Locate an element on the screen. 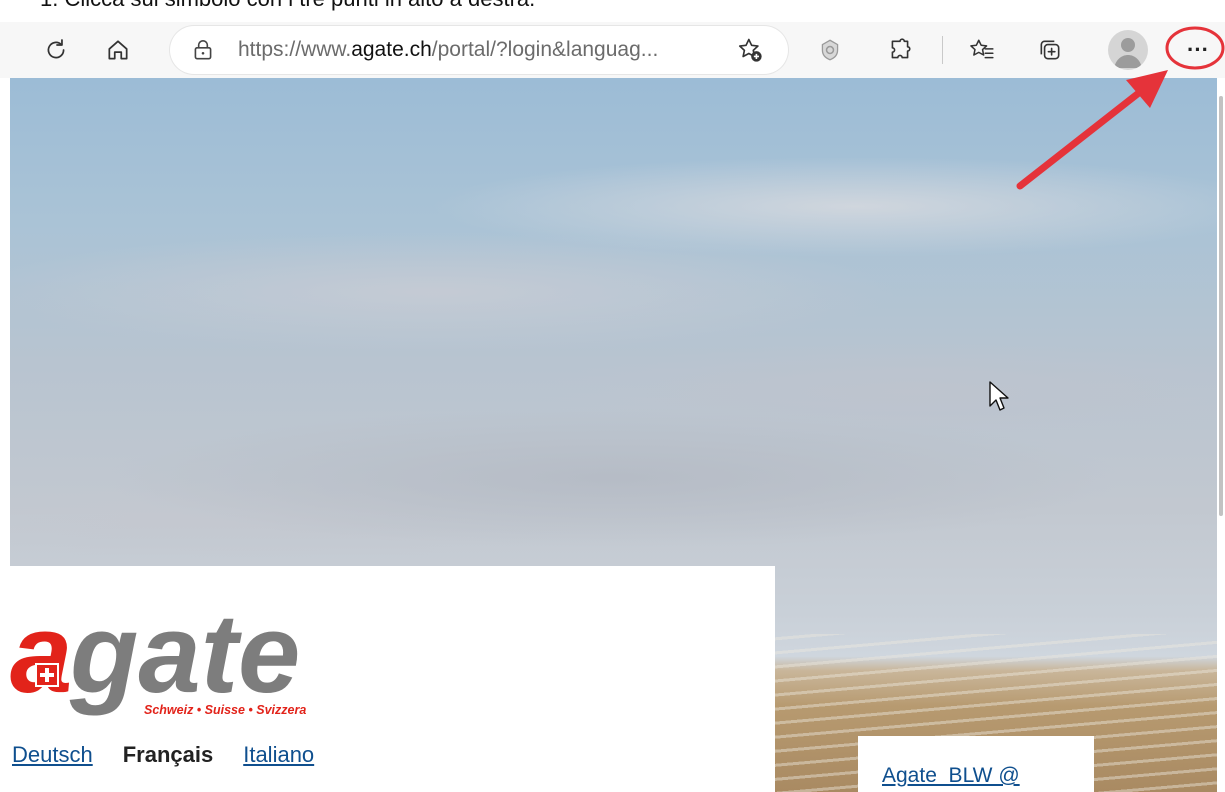 The image size is (1225, 792). twitter-link: Agate_BLW @ is located at coordinates (951, 776).